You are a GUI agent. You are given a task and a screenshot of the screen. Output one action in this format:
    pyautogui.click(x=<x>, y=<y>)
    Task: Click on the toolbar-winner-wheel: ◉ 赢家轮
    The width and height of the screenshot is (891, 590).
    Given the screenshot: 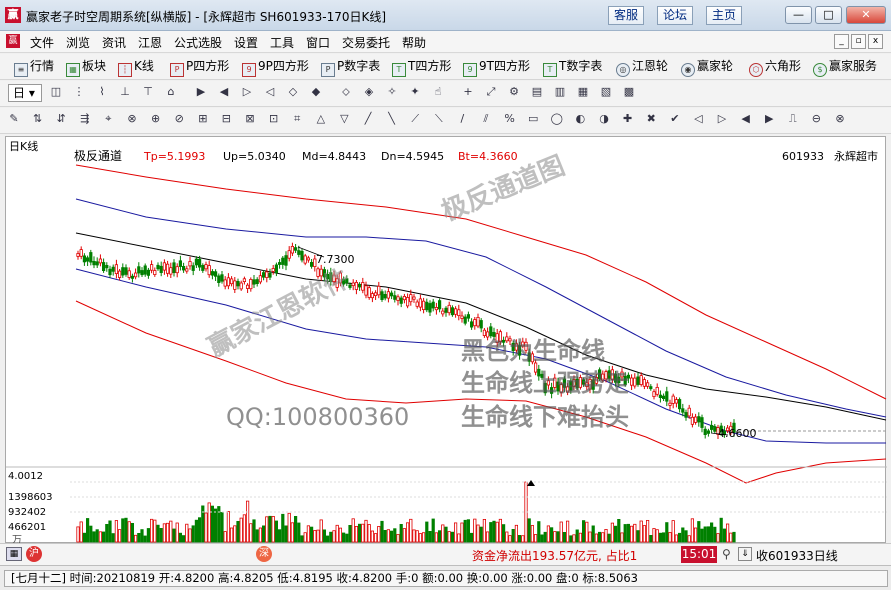 What is the action you would take?
    pyautogui.click(x=707, y=67)
    